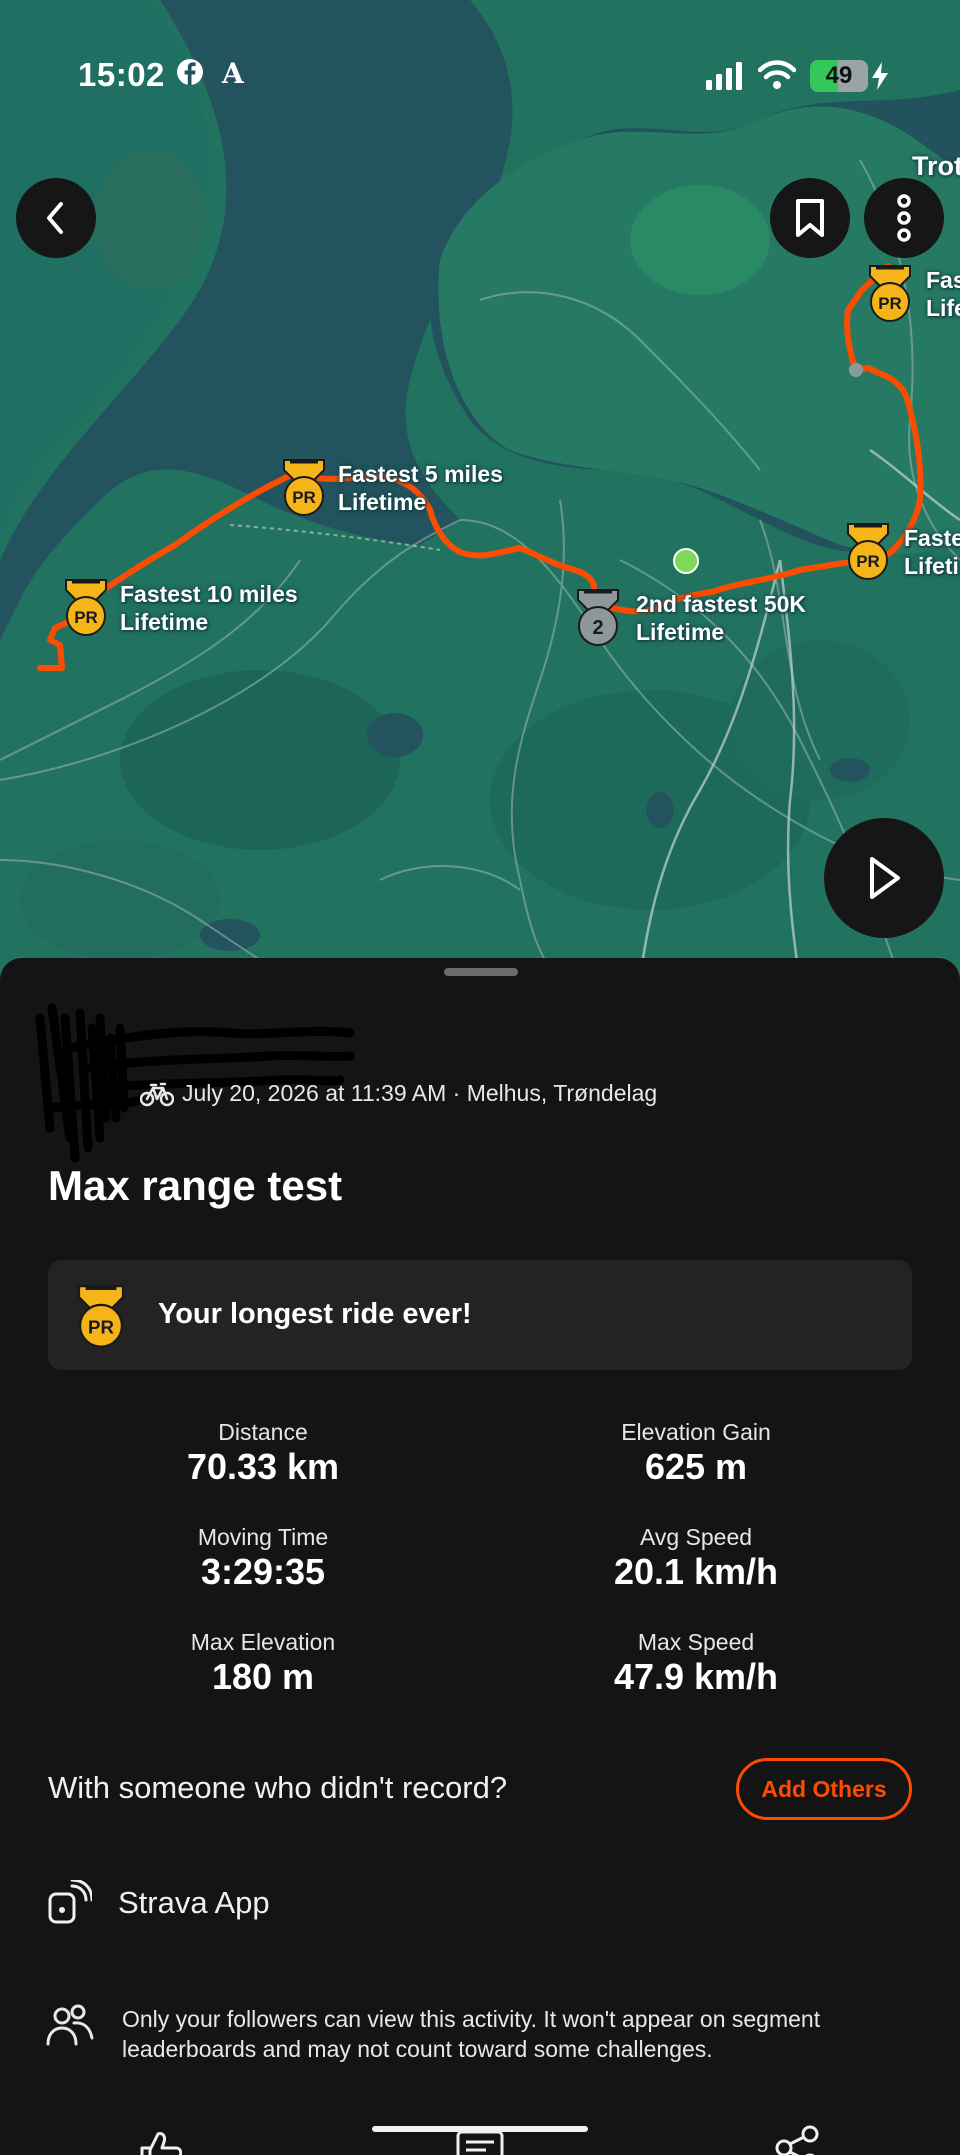 This screenshot has width=960, height=2155. What do you see at coordinates (263, 1676) in the screenshot?
I see `stat-value: 180 m` at bounding box center [263, 1676].